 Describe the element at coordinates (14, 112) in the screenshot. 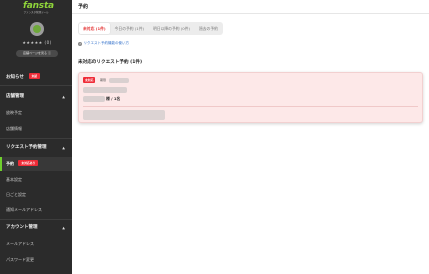

I see `sidebar-item-label: 放映予定` at that location.